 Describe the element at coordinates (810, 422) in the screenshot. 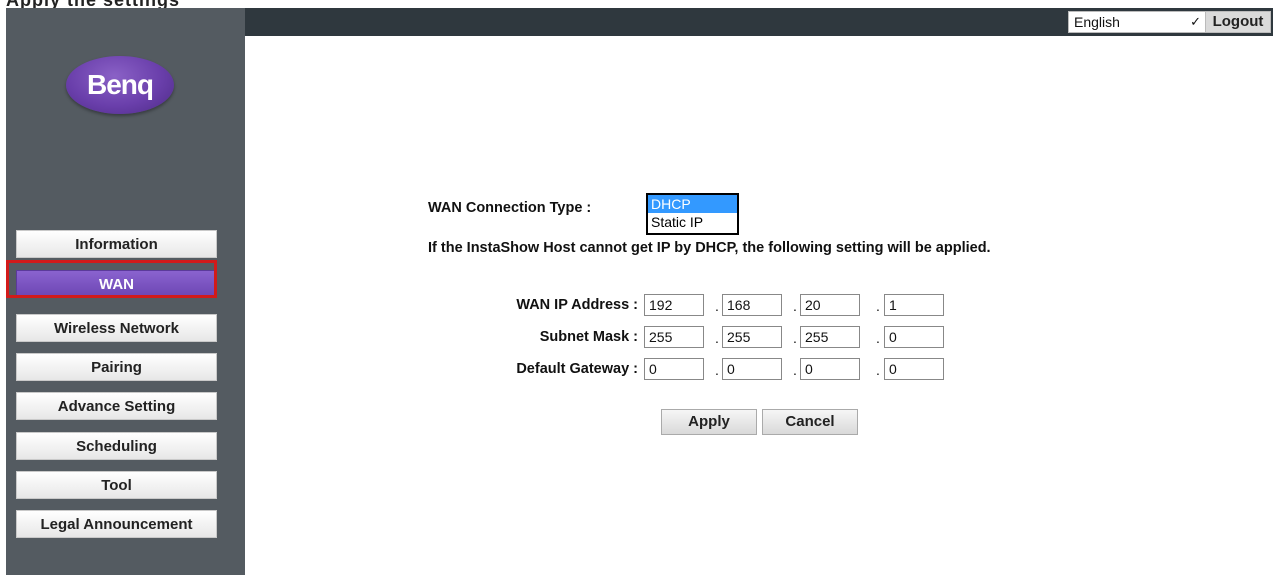

I see `cancel-button: Cancel` at that location.